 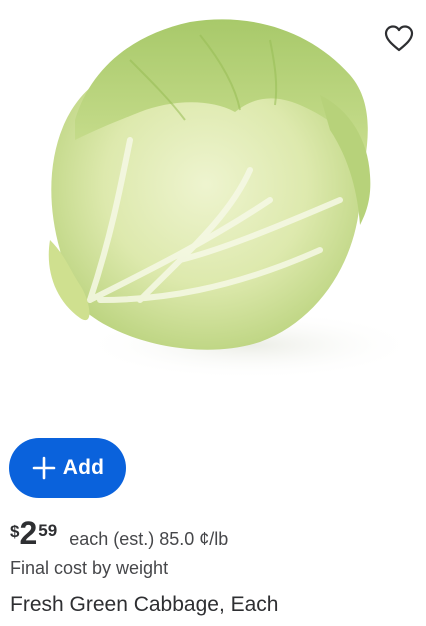 I want to click on favorite-button, so click(x=399, y=38).